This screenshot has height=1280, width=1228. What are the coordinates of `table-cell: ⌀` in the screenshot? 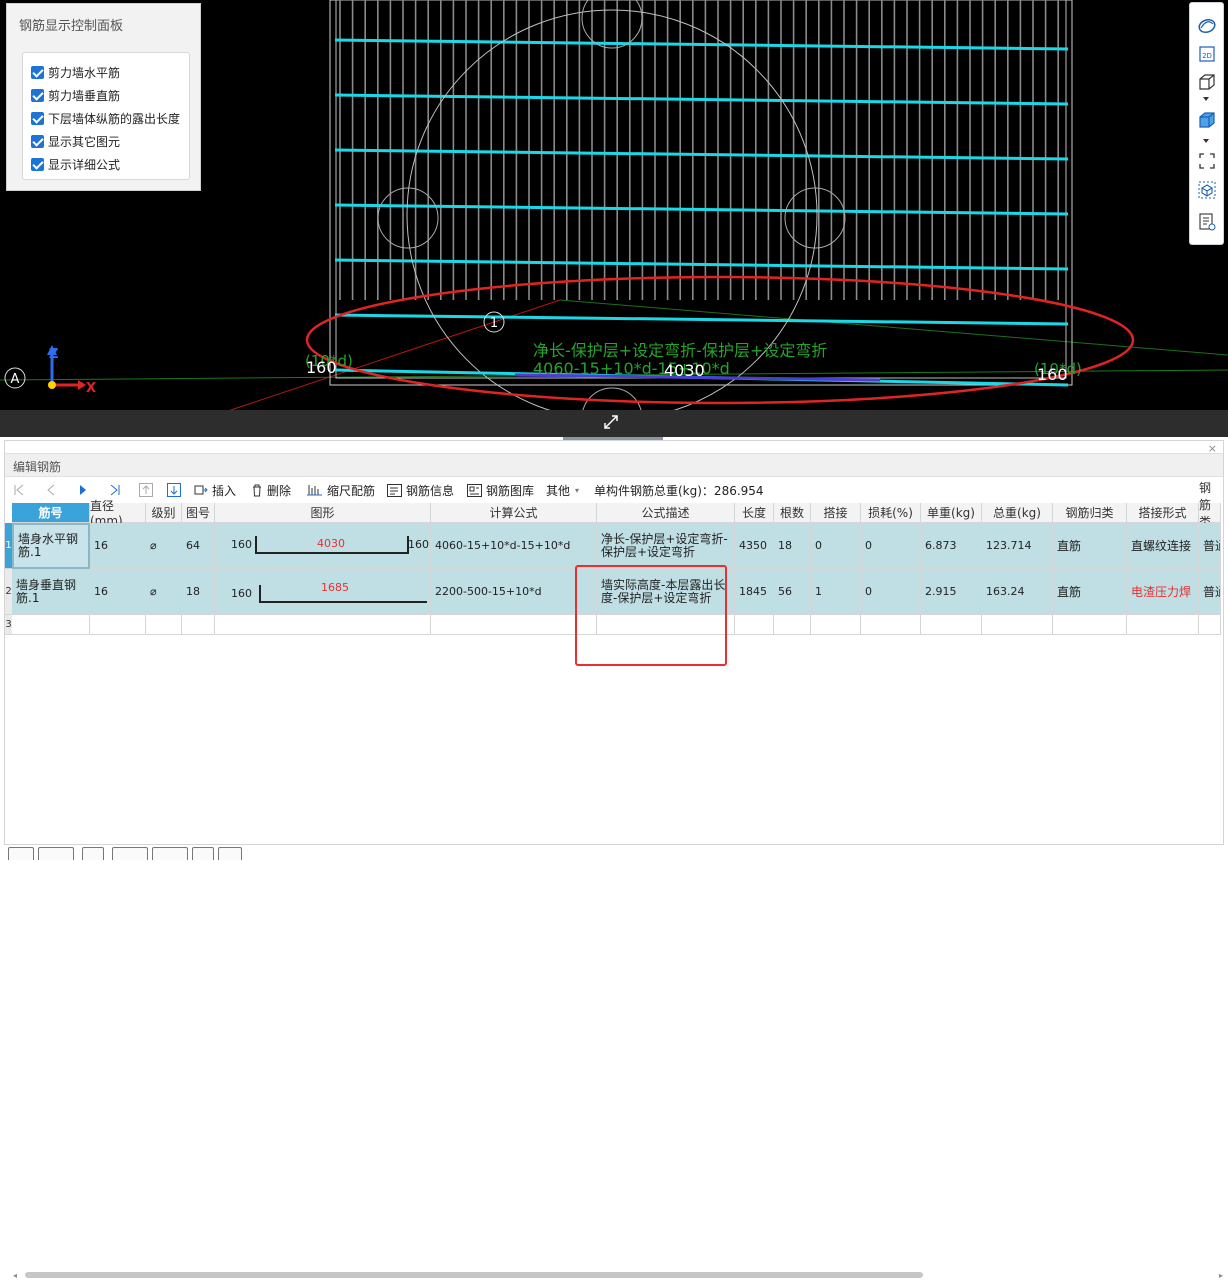 It's located at (164, 592).